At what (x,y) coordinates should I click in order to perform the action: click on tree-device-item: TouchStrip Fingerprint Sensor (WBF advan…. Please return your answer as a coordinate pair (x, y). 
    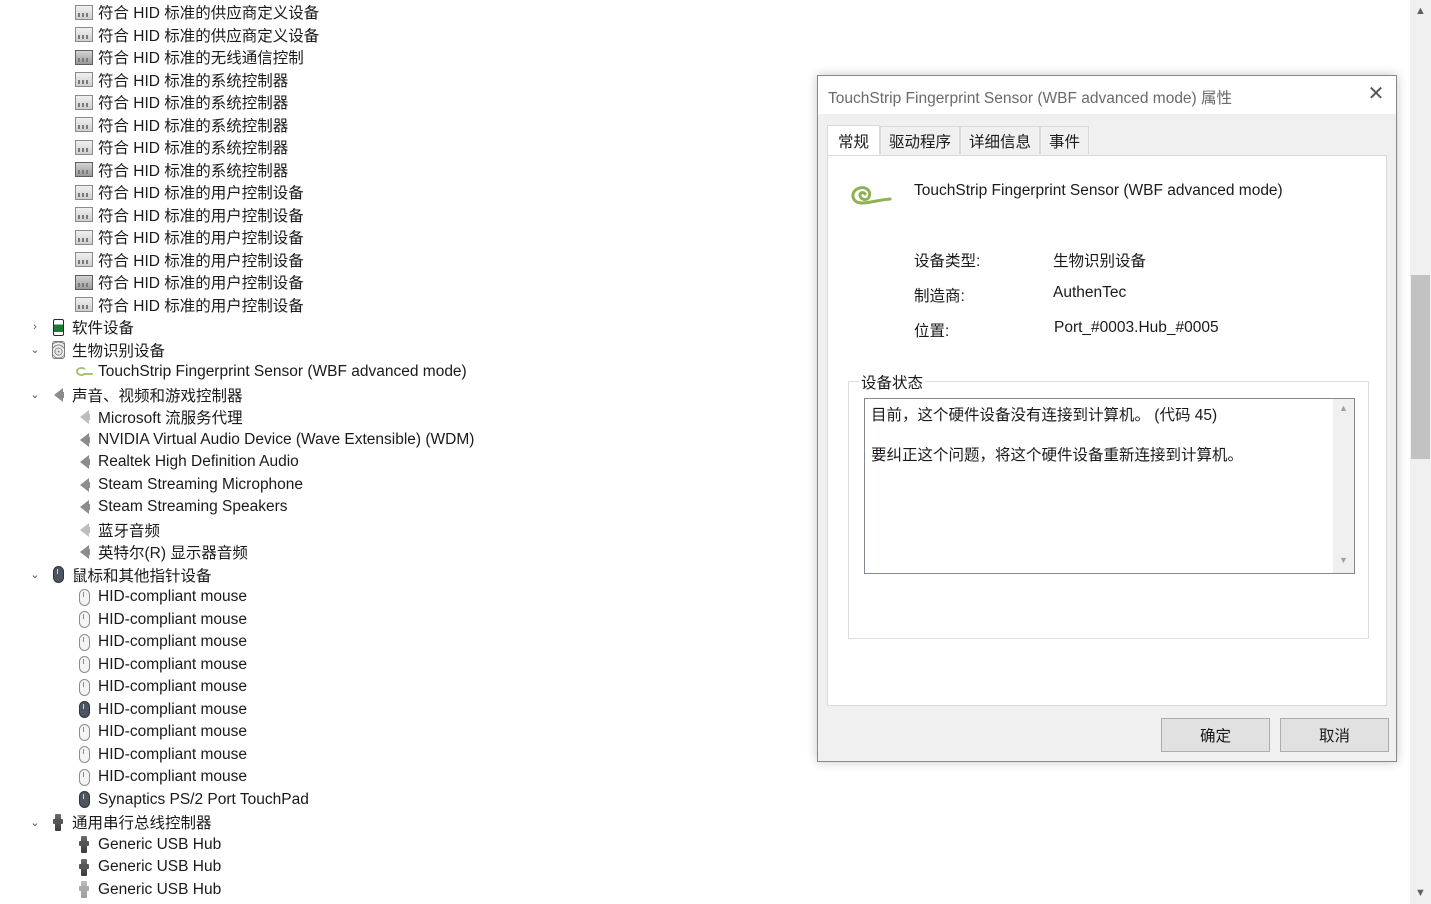
    Looking at the image, I should click on (270, 372).